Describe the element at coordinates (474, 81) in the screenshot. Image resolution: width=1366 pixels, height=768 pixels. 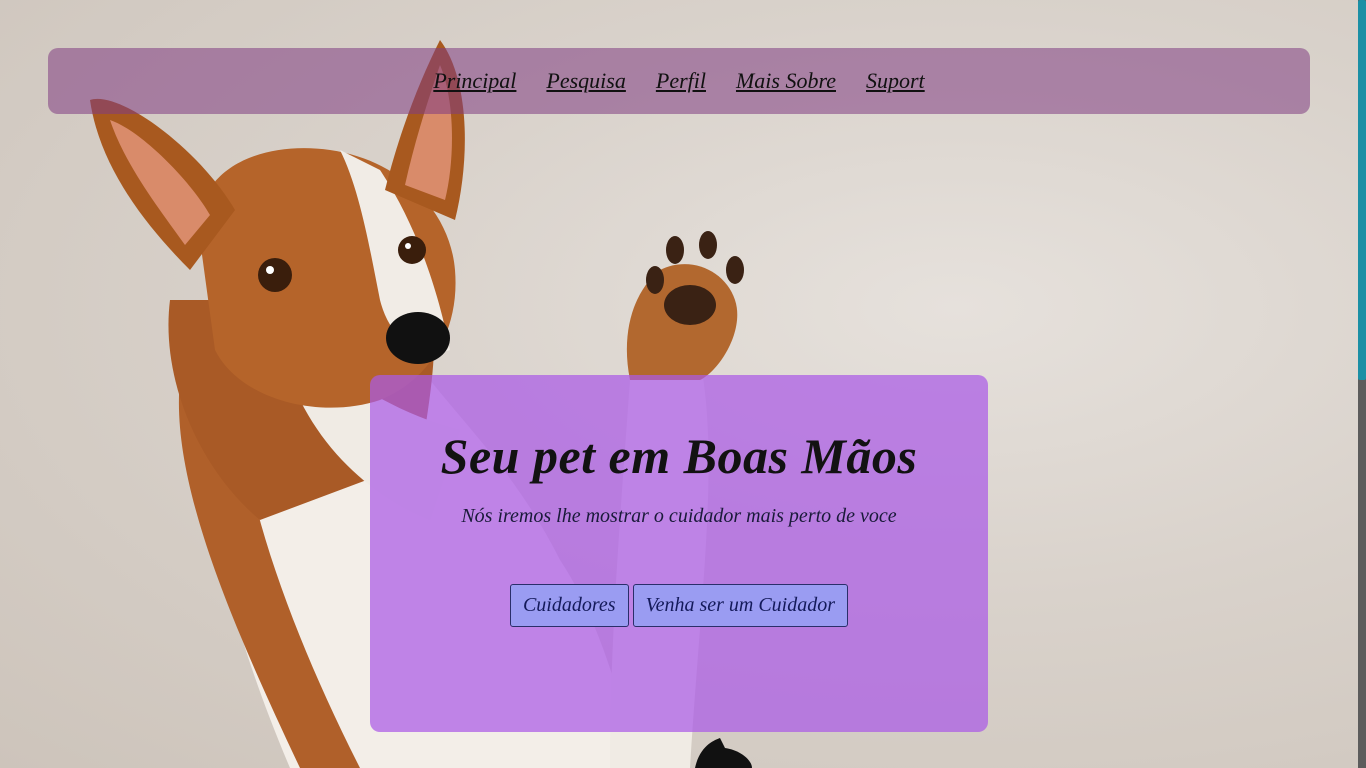
I see `nav-link-principal: Principal` at that location.